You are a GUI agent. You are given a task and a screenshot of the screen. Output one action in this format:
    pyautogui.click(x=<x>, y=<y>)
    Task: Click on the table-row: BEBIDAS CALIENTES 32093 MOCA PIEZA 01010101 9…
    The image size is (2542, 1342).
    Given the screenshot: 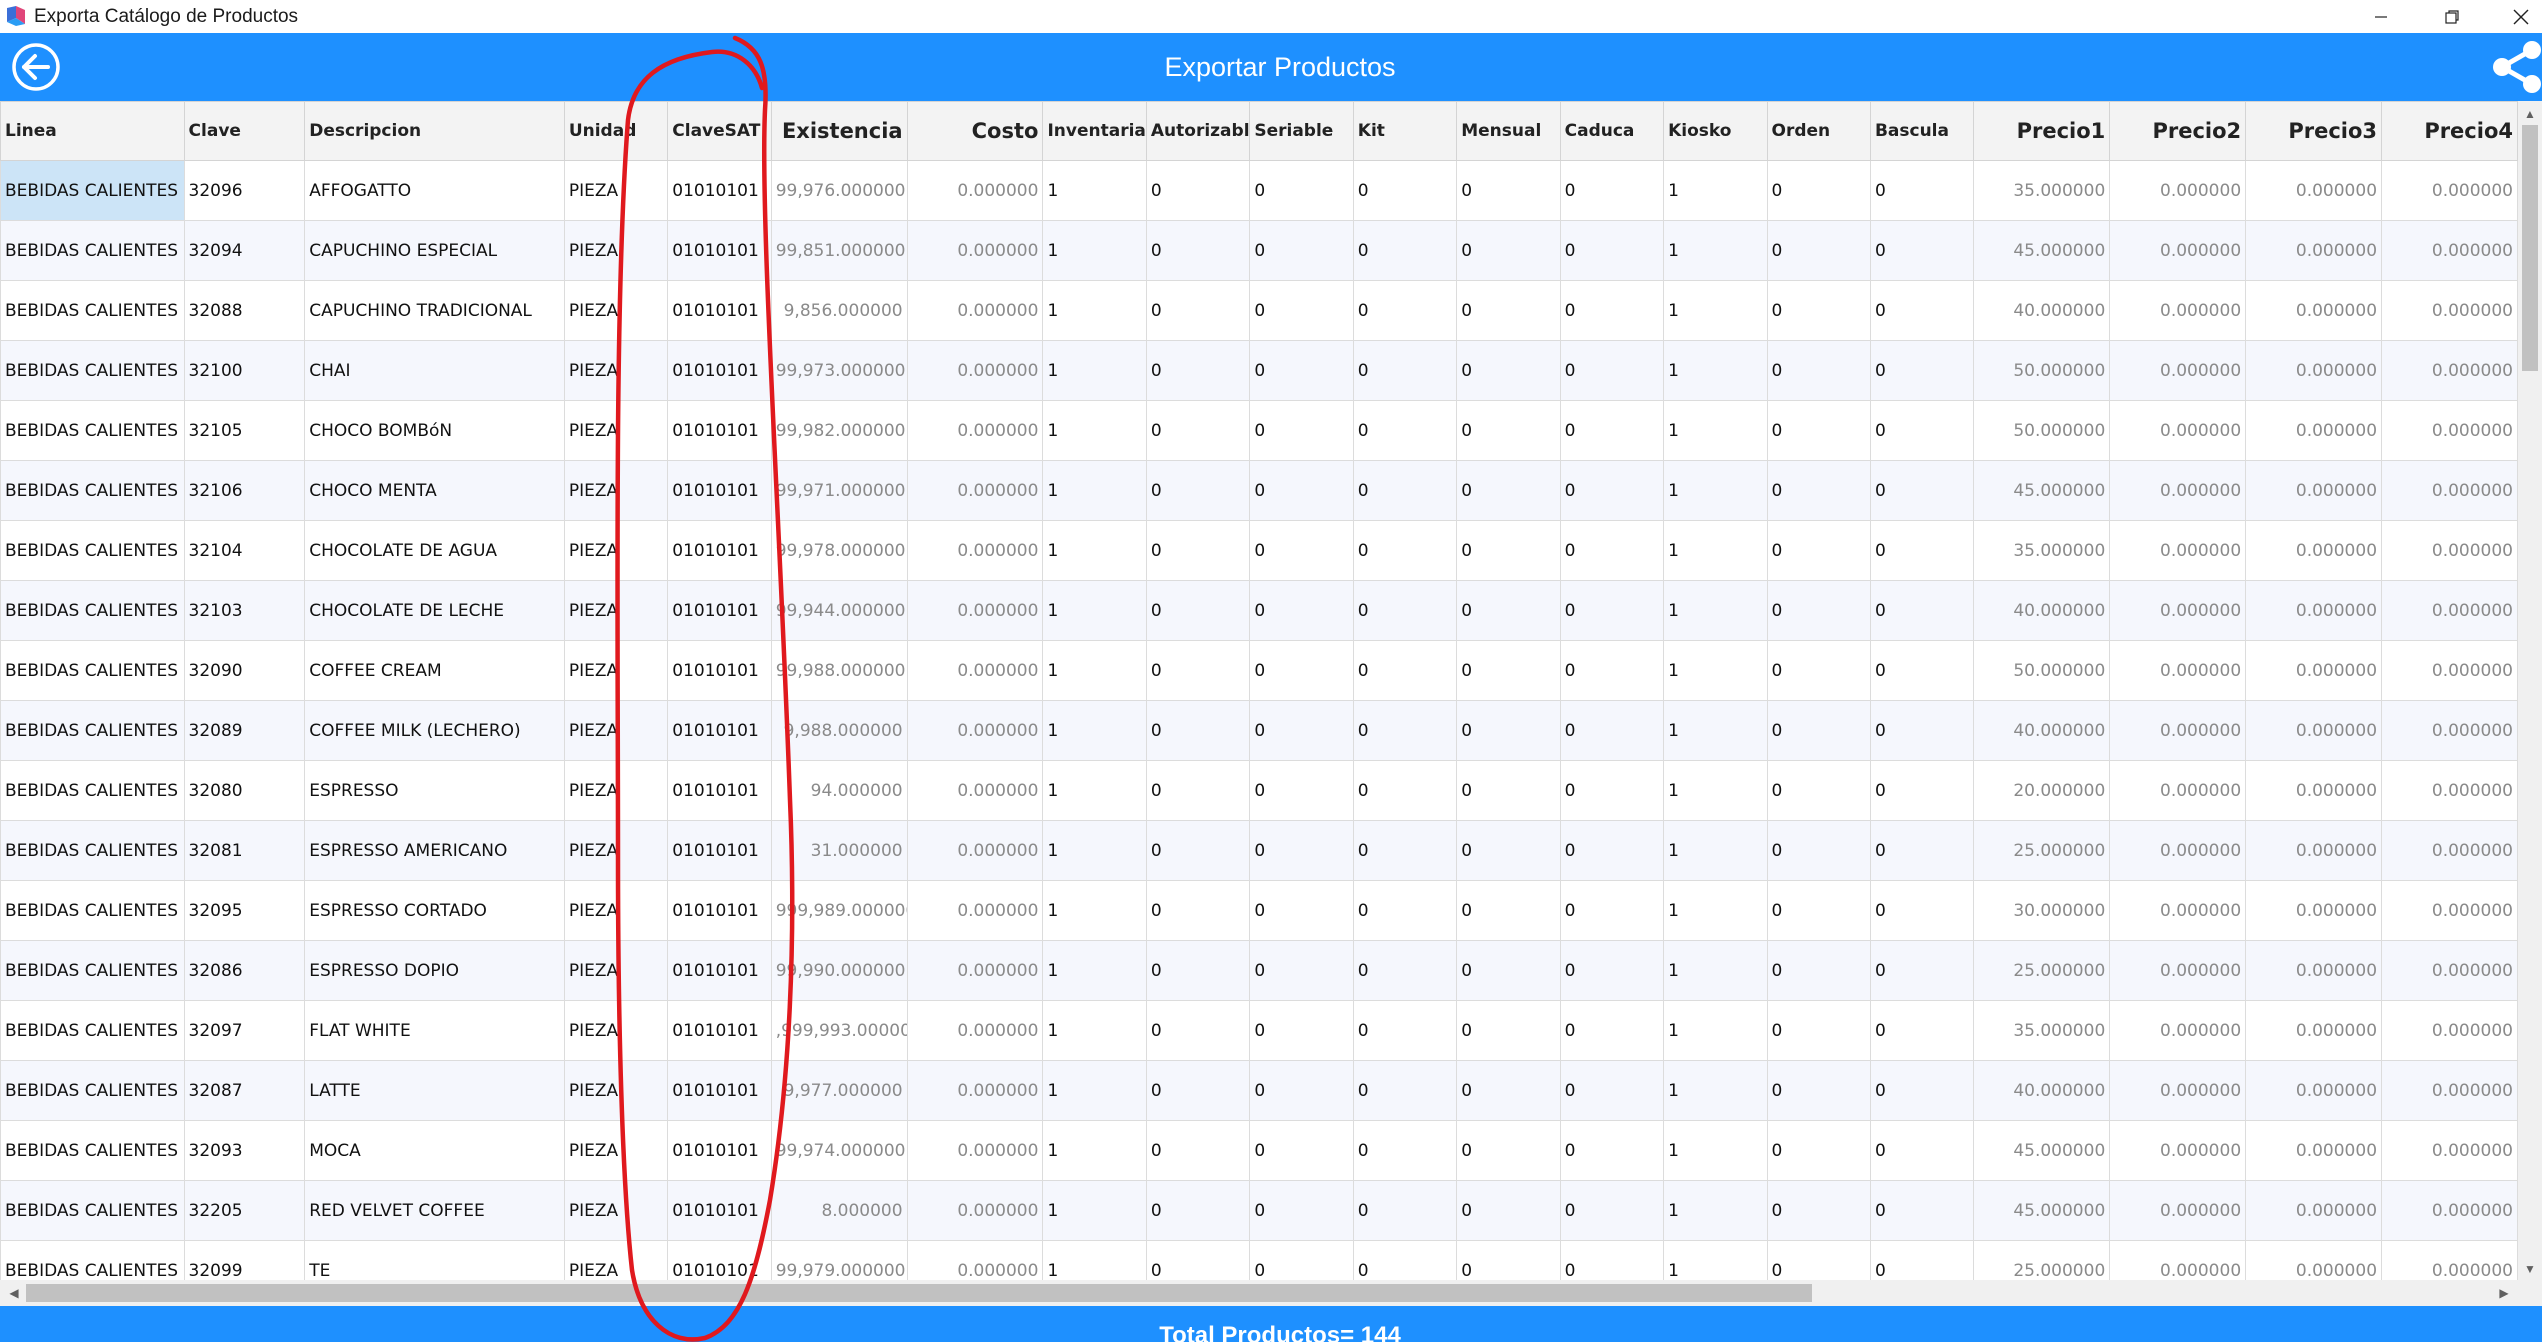 What is the action you would take?
    pyautogui.click(x=1259, y=1150)
    